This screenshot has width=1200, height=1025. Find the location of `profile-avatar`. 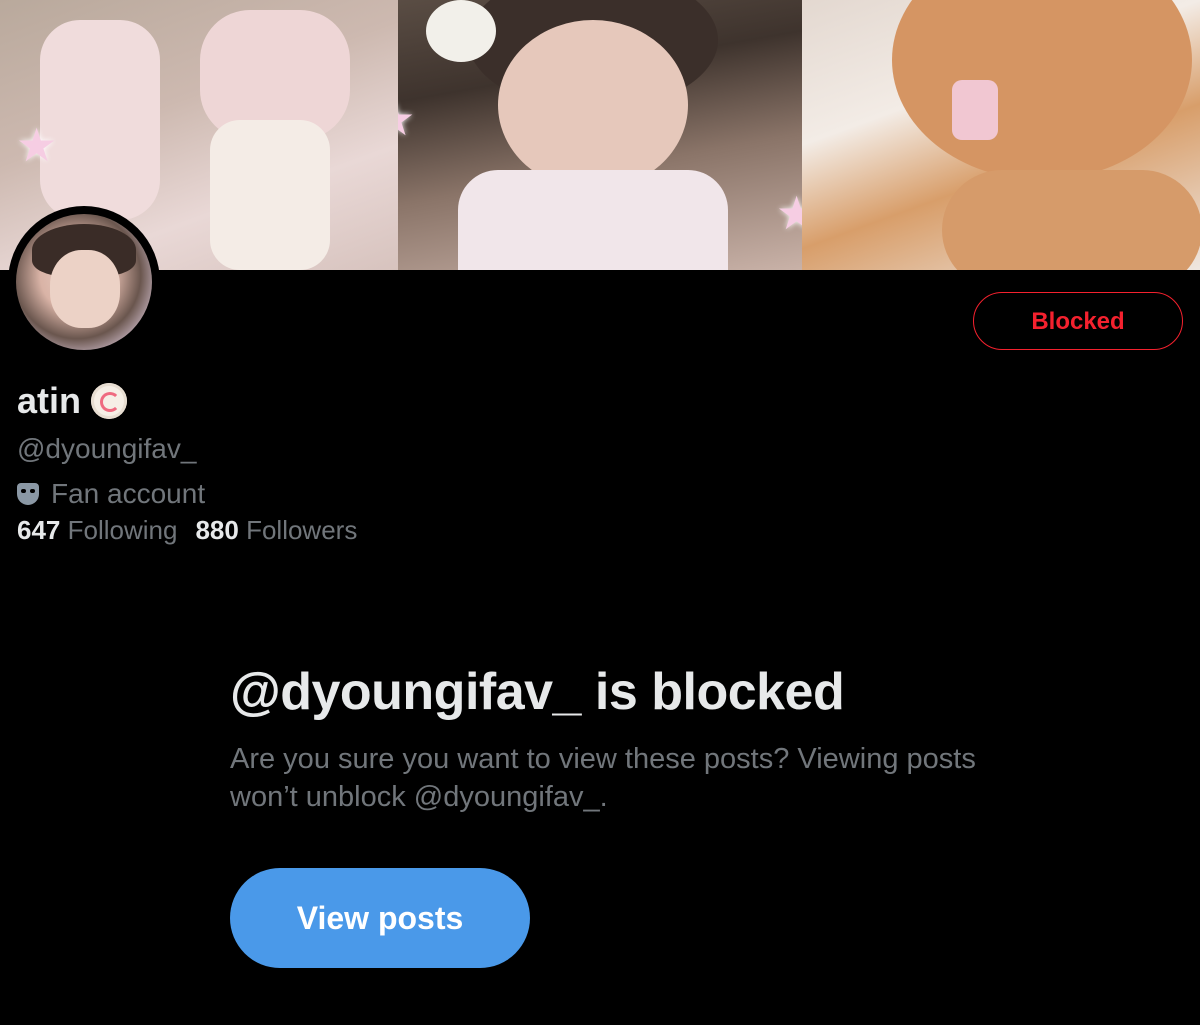

profile-avatar is located at coordinates (84, 282).